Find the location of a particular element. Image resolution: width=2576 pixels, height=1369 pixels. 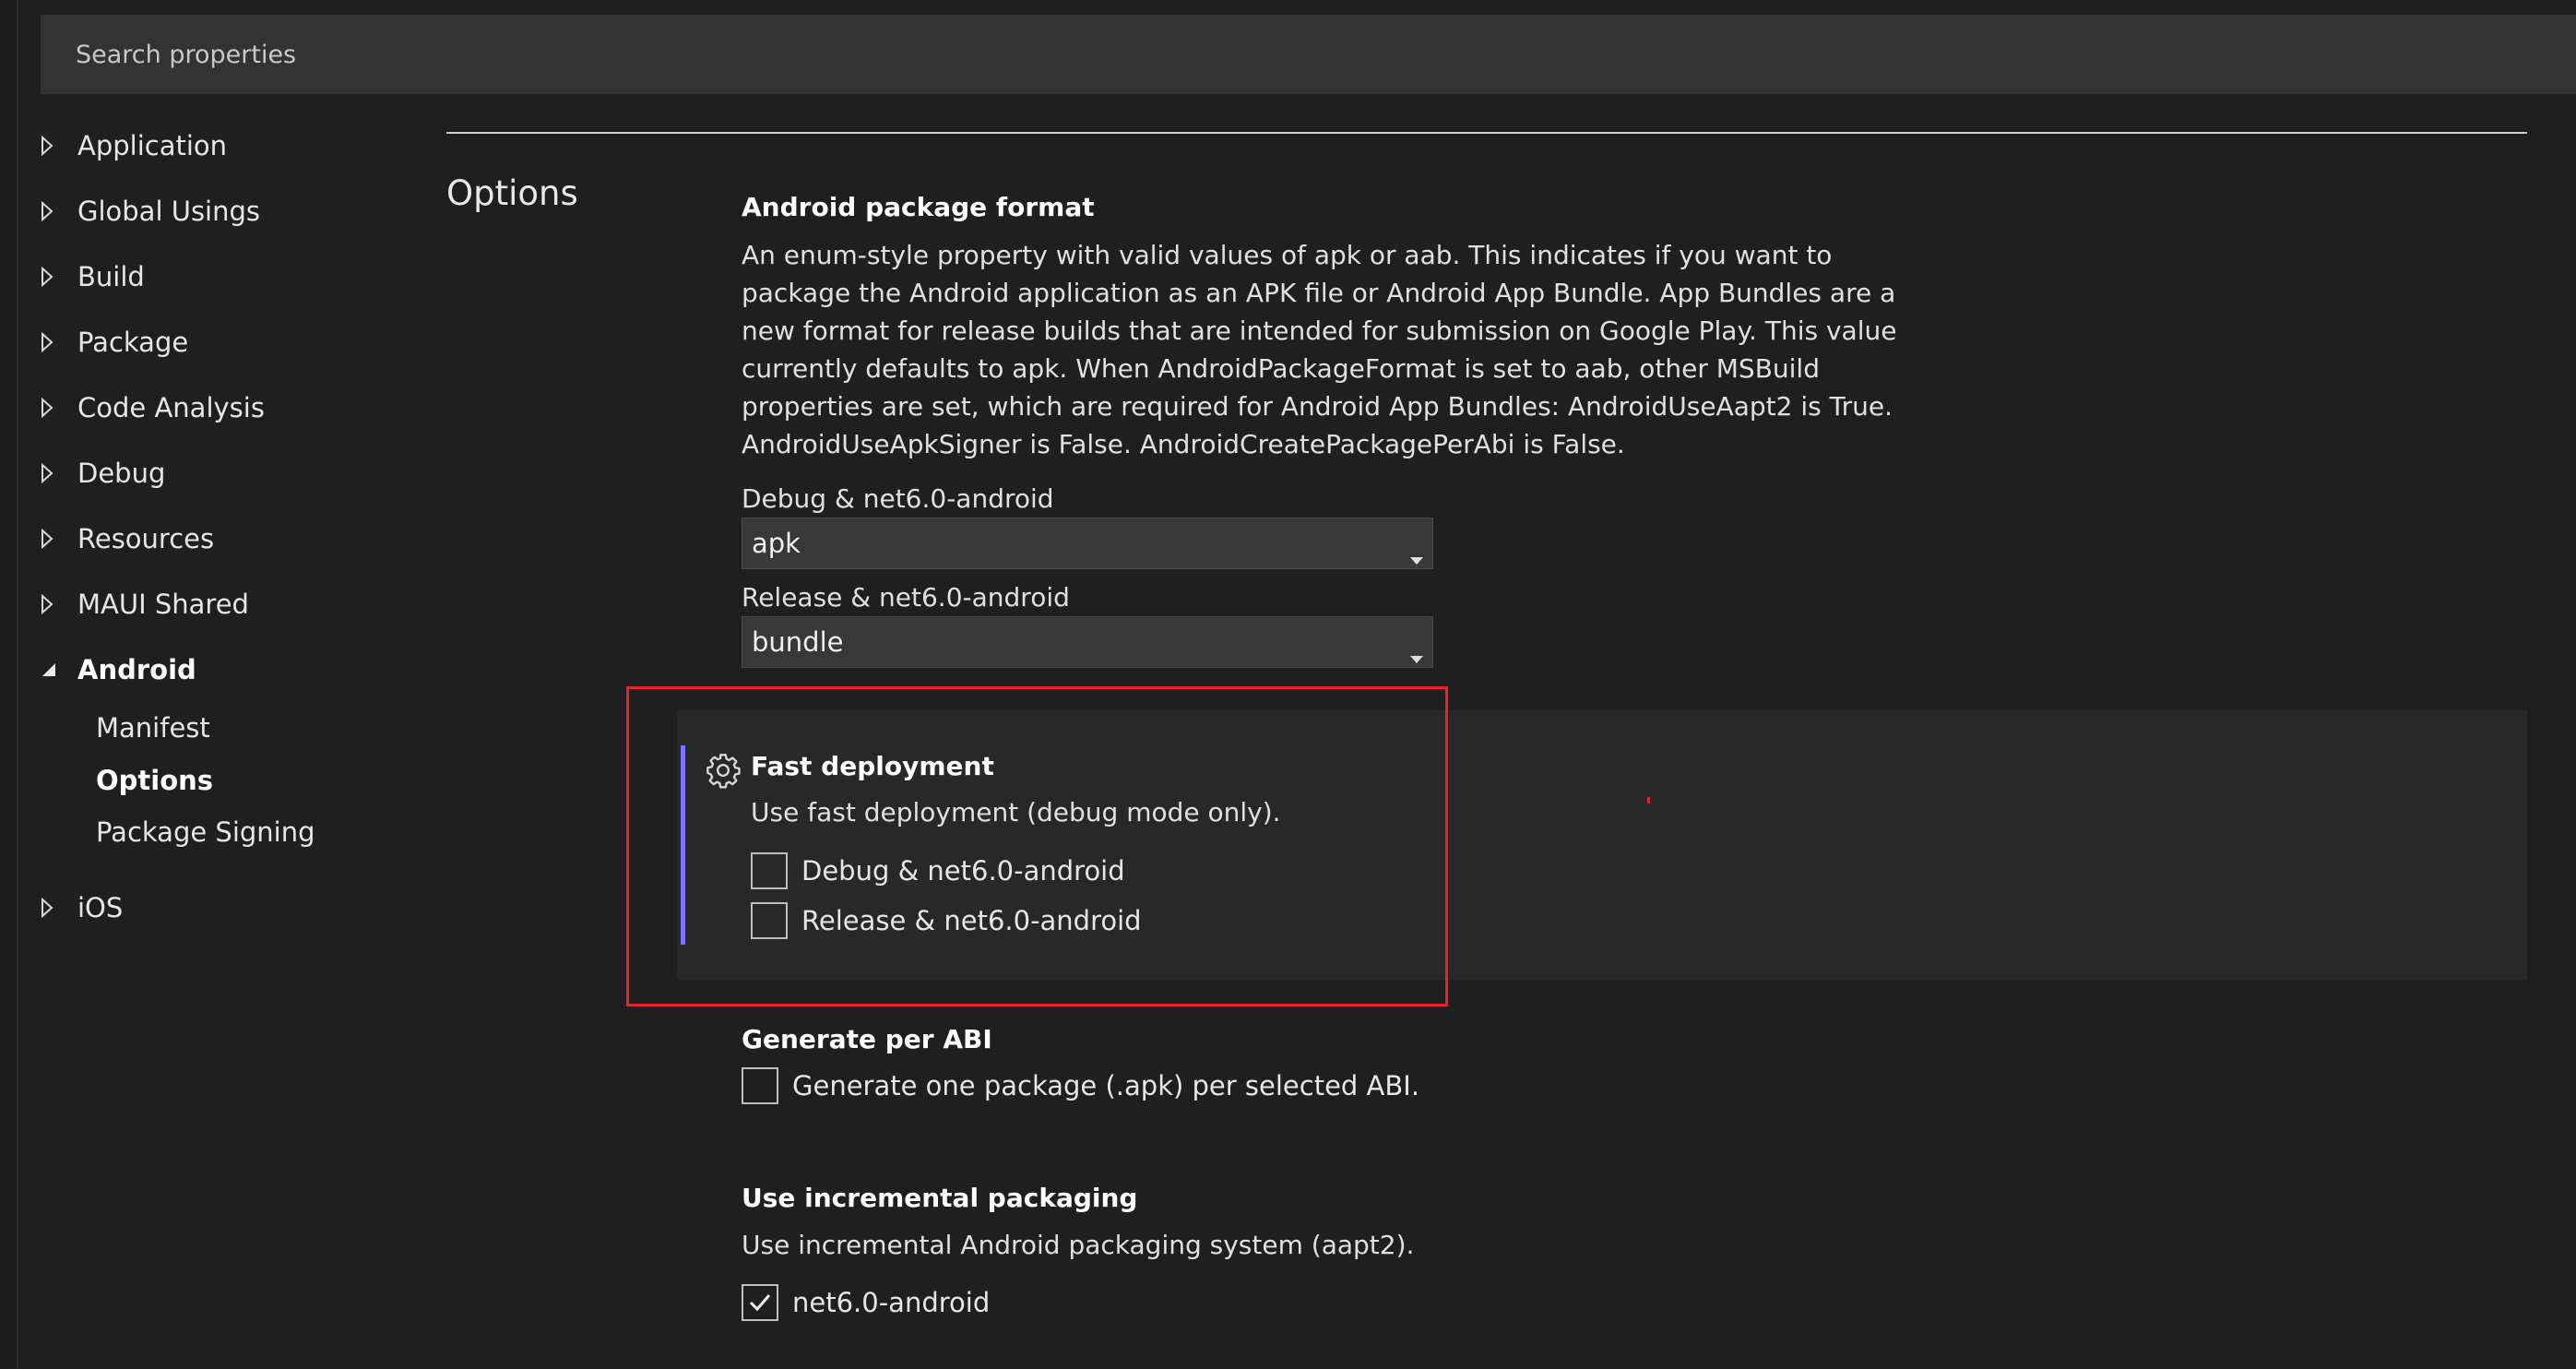

section-title: Options is located at coordinates (512, 193).